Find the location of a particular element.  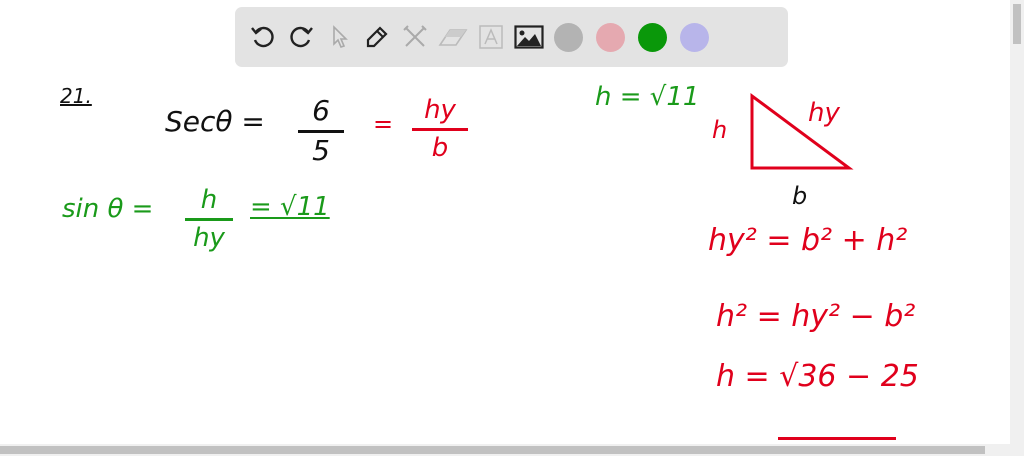

hy-over-b-fraction: hy b is located at coordinates (440, 129).